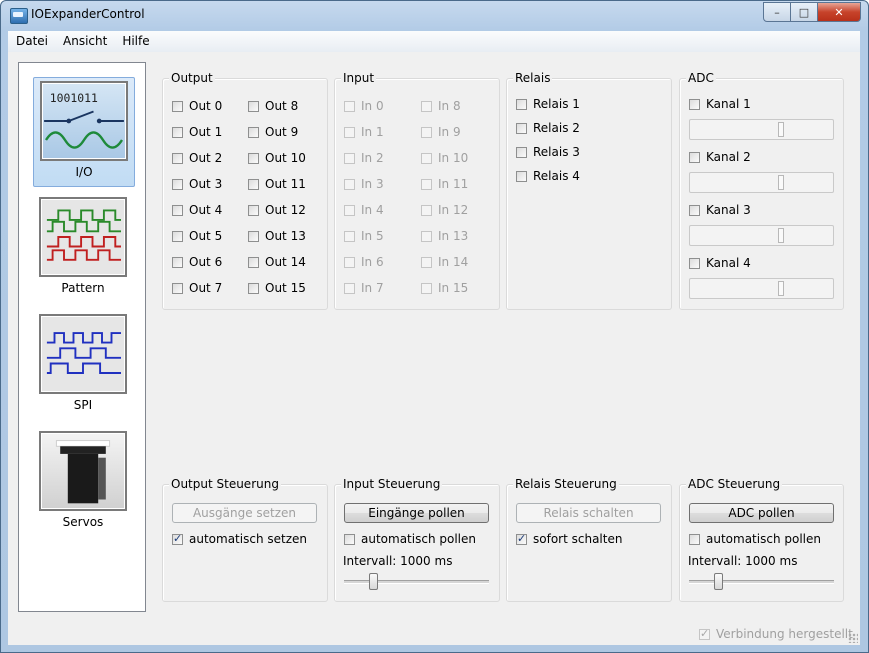 The width and height of the screenshot is (869, 653). I want to click on adc-channel-checkbox: Kanal 2, so click(720, 157).